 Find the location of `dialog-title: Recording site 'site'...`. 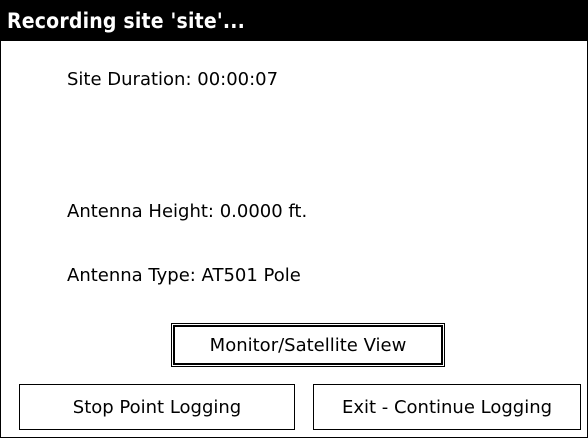

dialog-title: Recording site 'site'... is located at coordinates (126, 21).